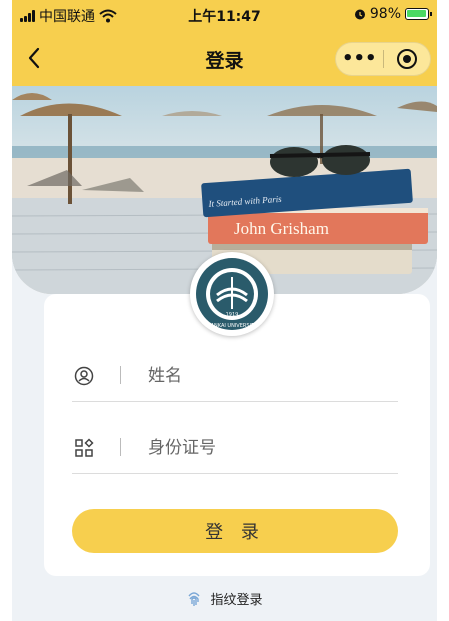  Describe the element at coordinates (194, 598) in the screenshot. I see `fingerprint-icon` at that location.